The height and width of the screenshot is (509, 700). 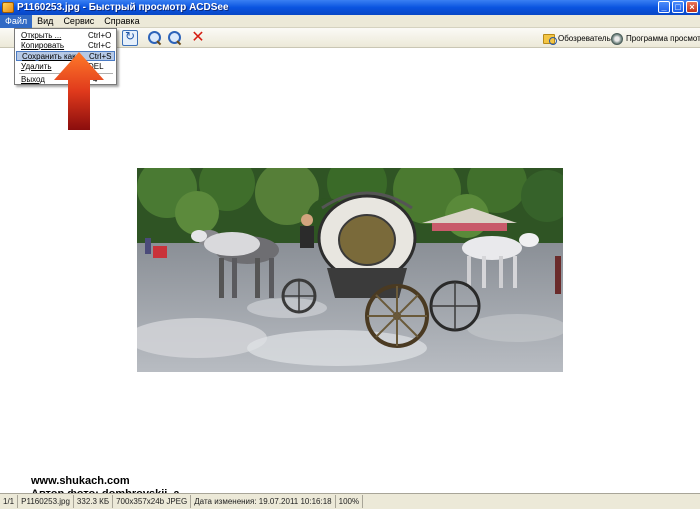 I want to click on viewer-label: Программа просмотра, so click(x=663, y=38).